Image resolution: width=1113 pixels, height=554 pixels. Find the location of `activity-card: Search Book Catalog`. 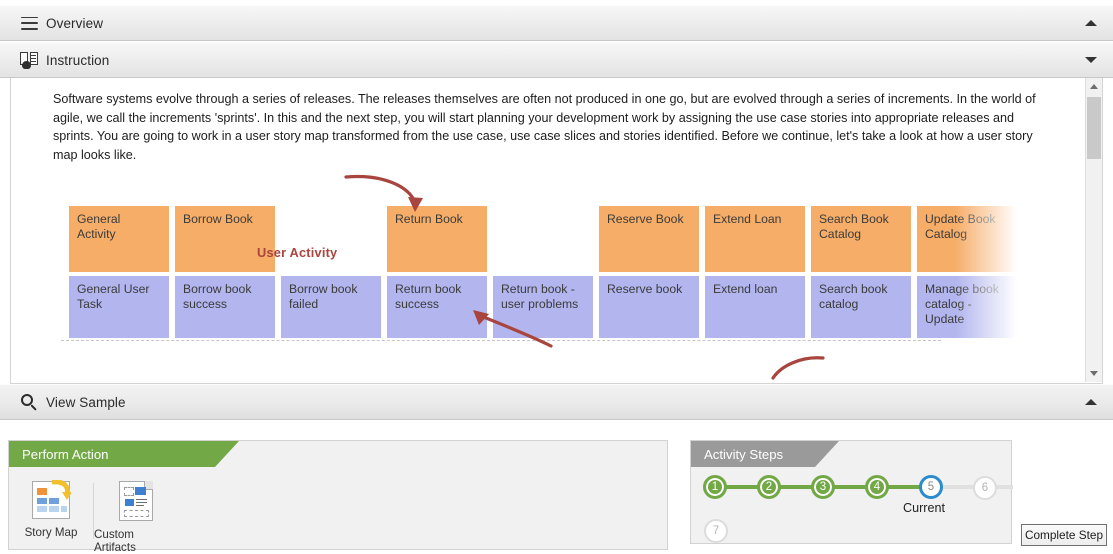

activity-card: Search Book Catalog is located at coordinates (861, 239).